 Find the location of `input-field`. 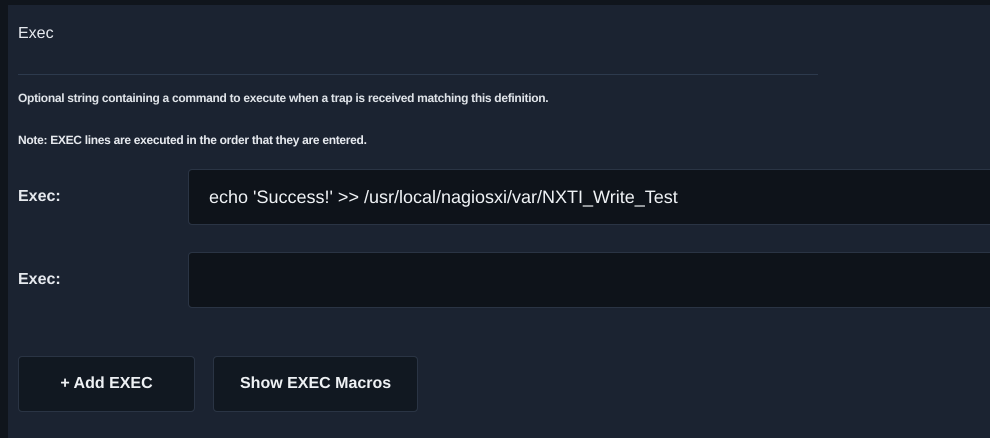

input-field is located at coordinates (589, 280).